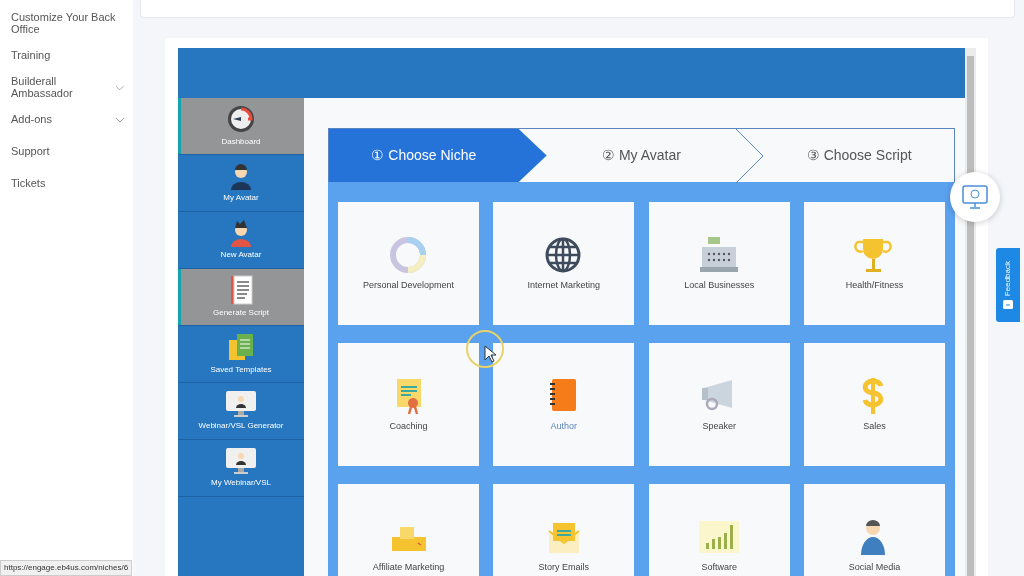 The image size is (1024, 576). Describe the element at coordinates (874, 263) in the screenshot. I see `niche-tile: Health/Fitness` at that location.